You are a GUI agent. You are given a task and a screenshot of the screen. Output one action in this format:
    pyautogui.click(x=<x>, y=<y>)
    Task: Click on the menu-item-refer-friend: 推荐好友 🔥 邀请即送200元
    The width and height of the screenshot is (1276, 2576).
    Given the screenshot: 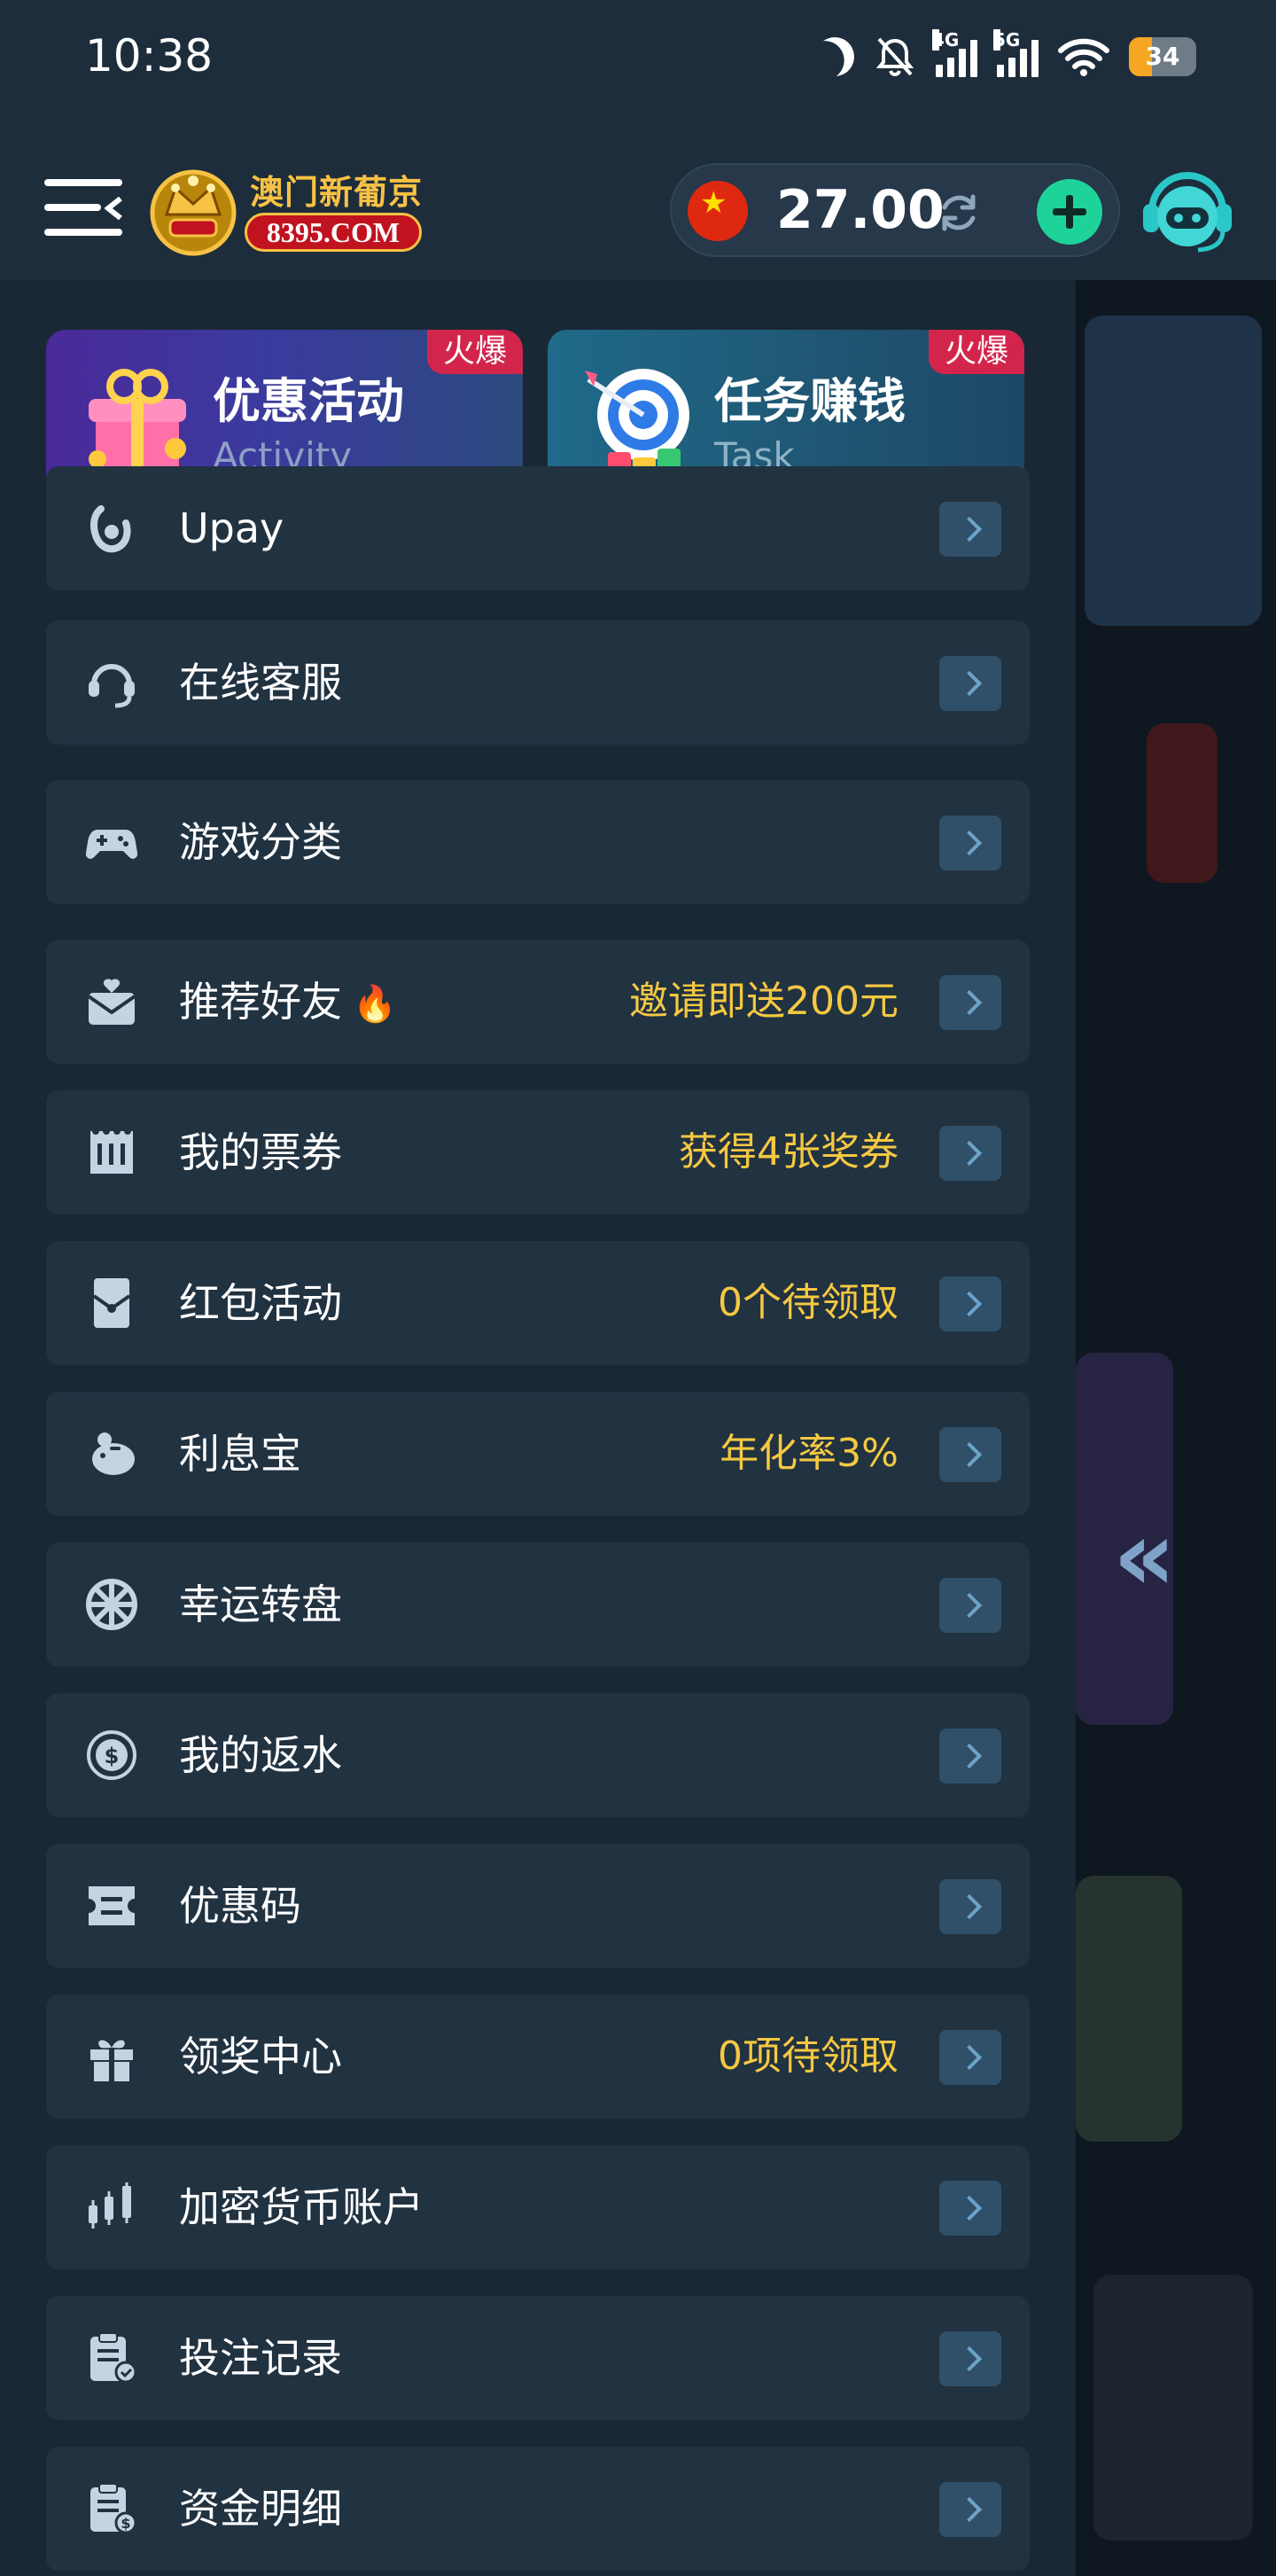 What is the action you would take?
    pyautogui.click(x=538, y=1002)
    